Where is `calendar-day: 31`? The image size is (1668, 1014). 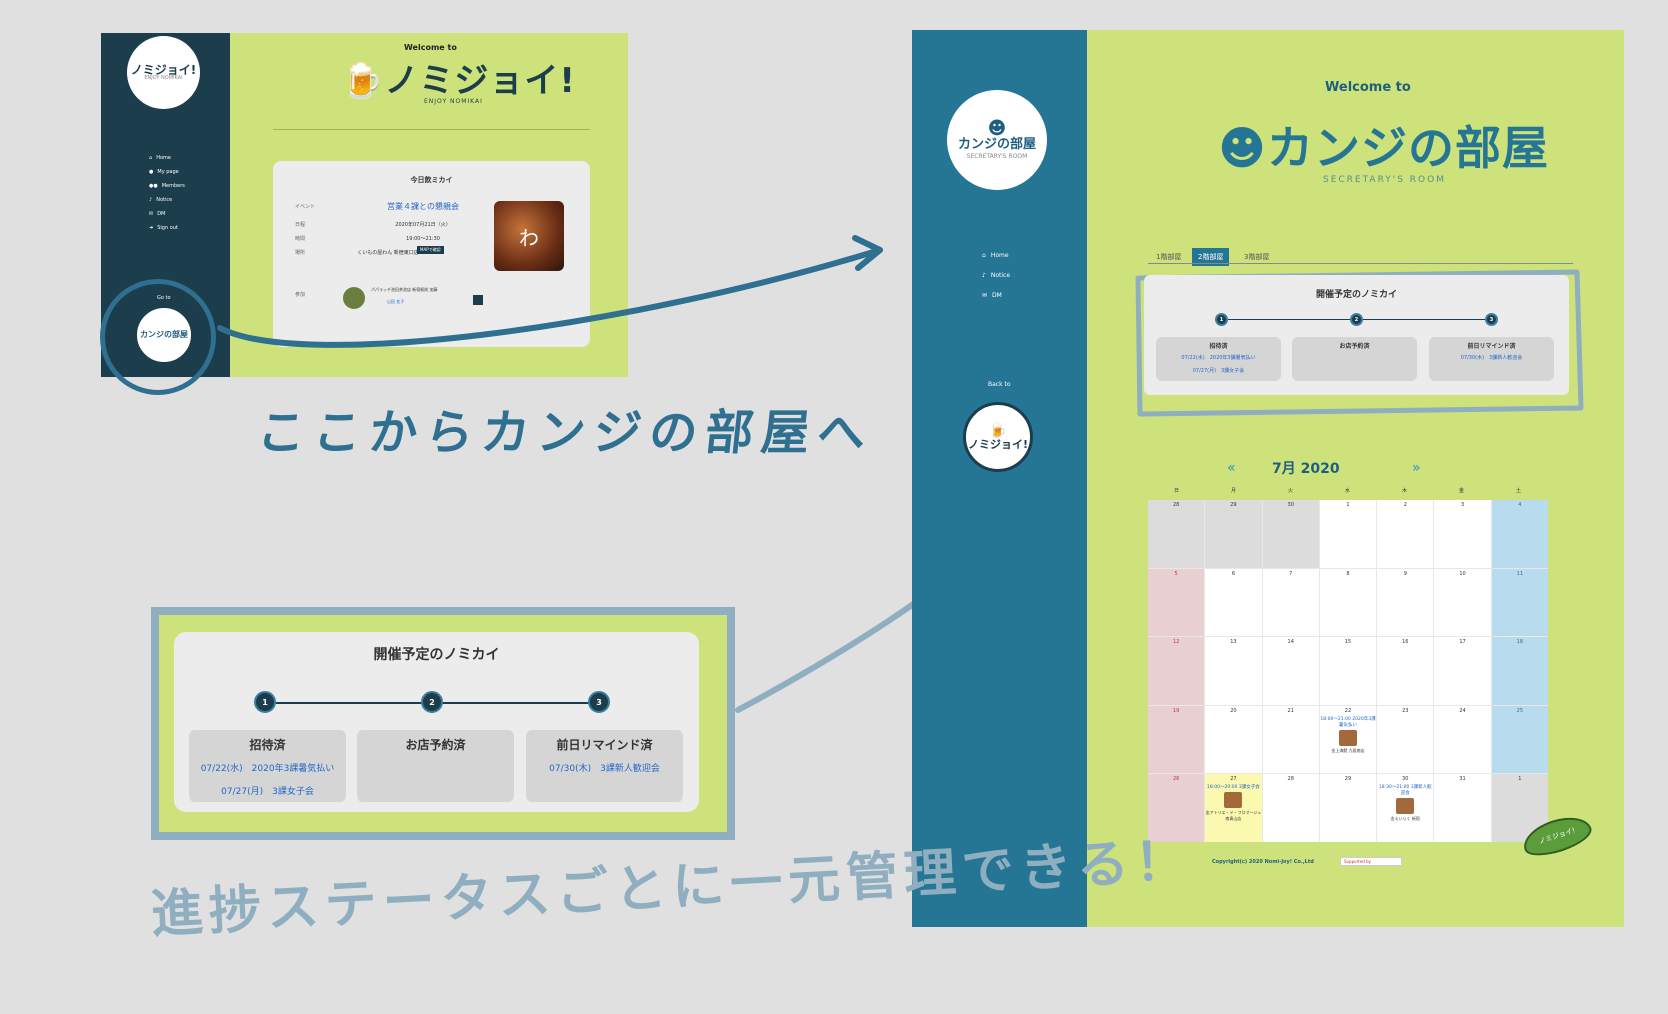 calendar-day: 31 is located at coordinates (1462, 808).